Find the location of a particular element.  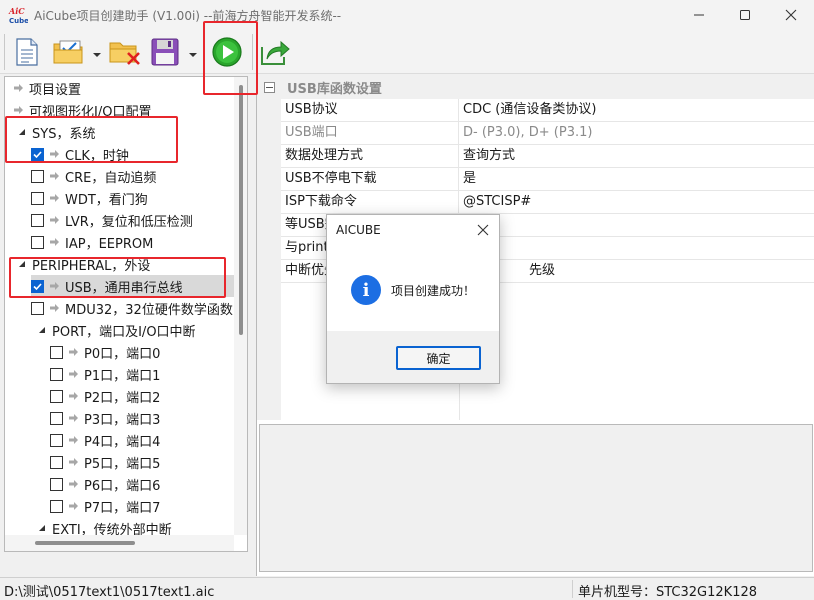

property-row: USB端口 D- (P3.0), D+ (P3.1) is located at coordinates (535, 133).